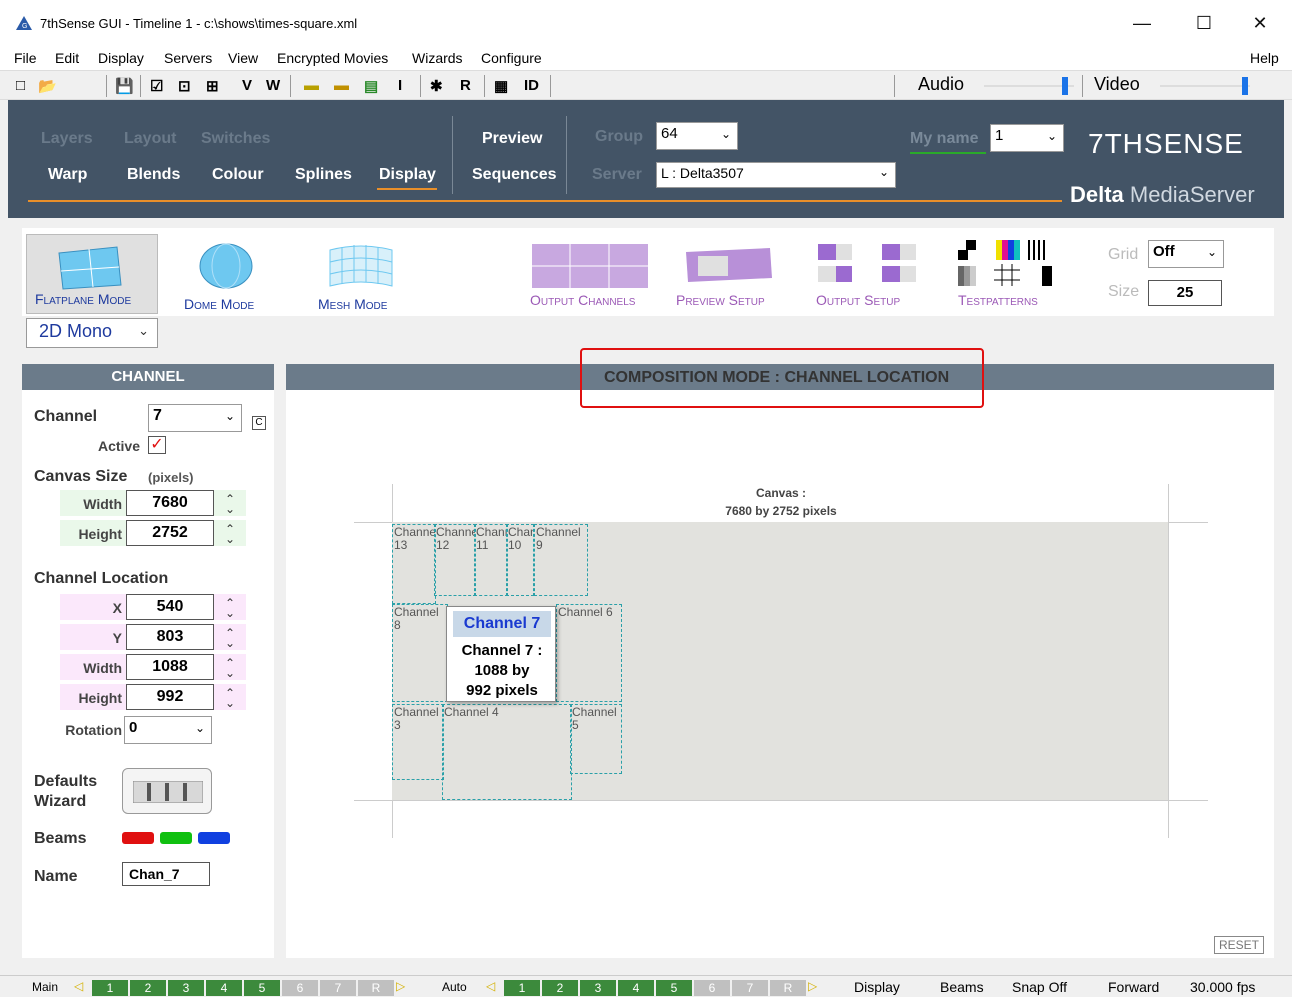 The image size is (1292, 997). I want to click on channel-8-box: Channel 8, so click(420, 653).